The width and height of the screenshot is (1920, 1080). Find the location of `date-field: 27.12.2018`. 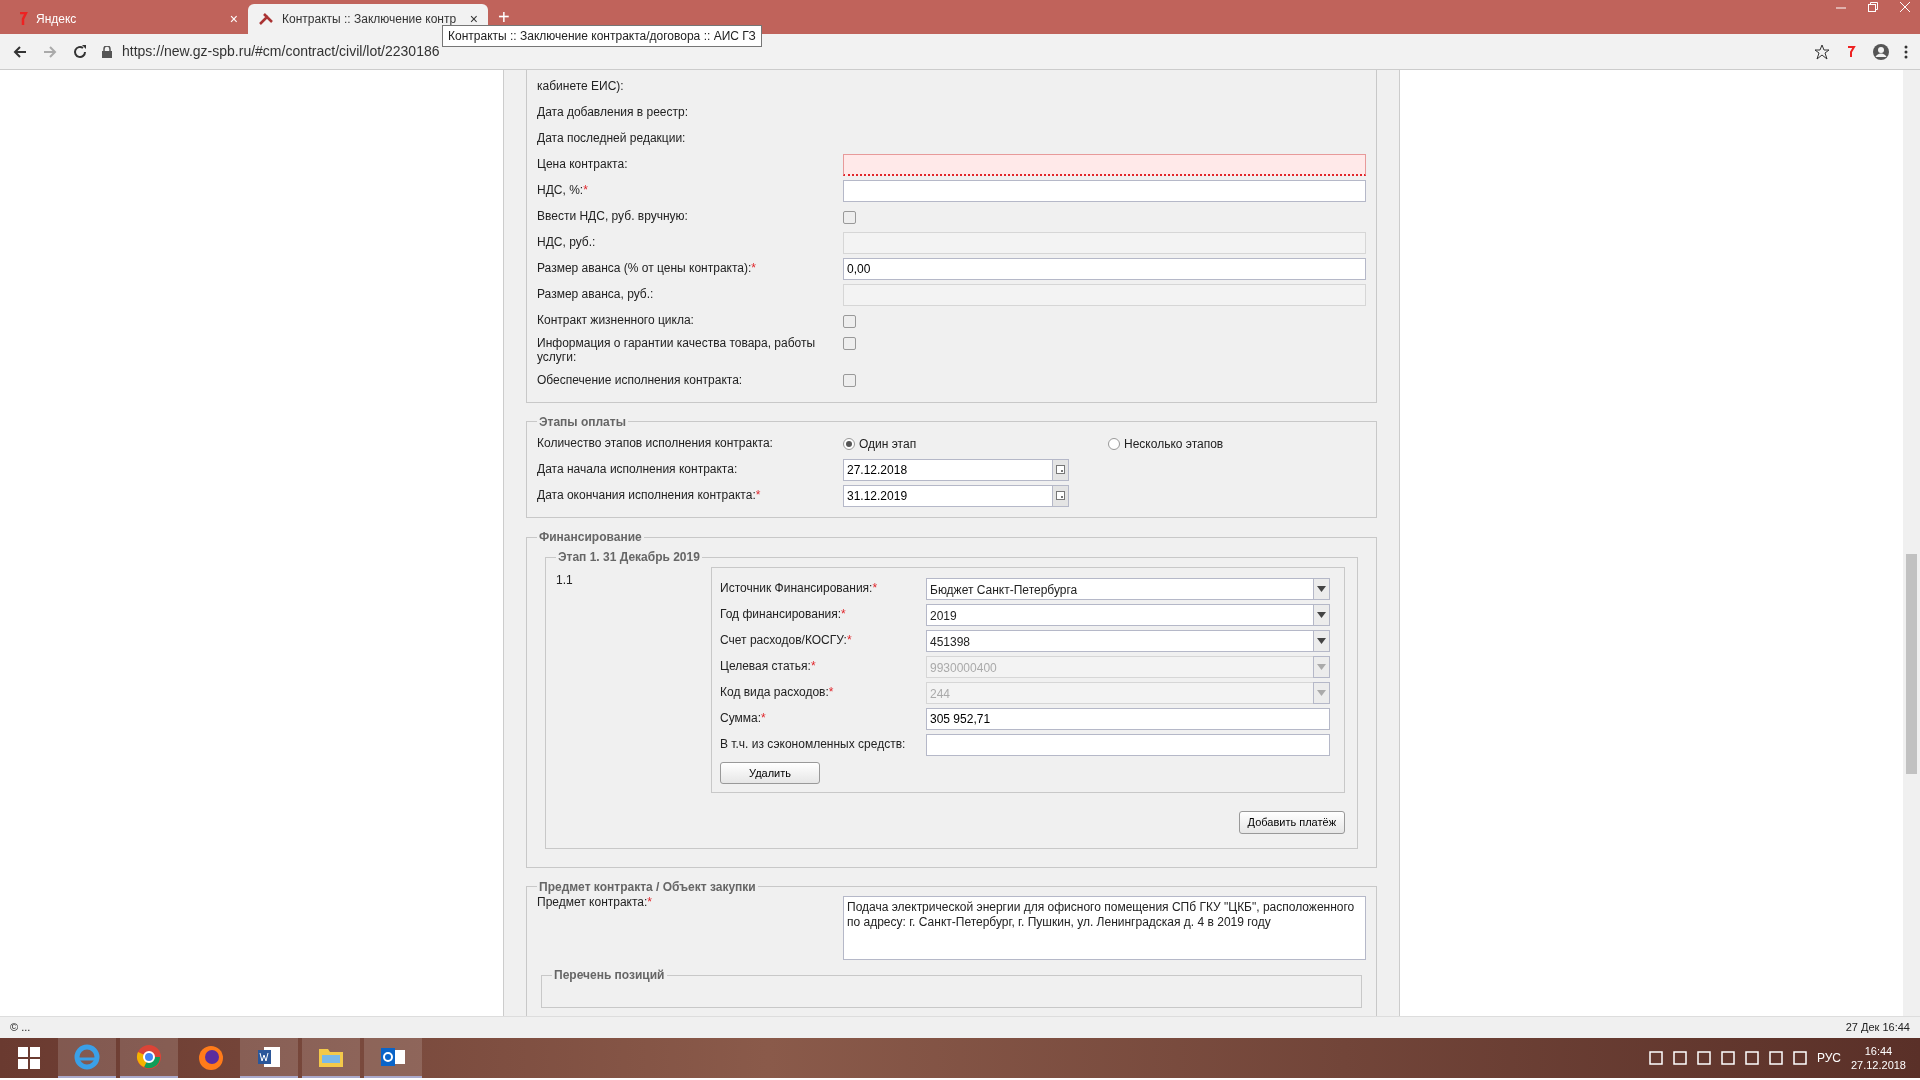

date-field: 27.12.2018 is located at coordinates (948, 470).